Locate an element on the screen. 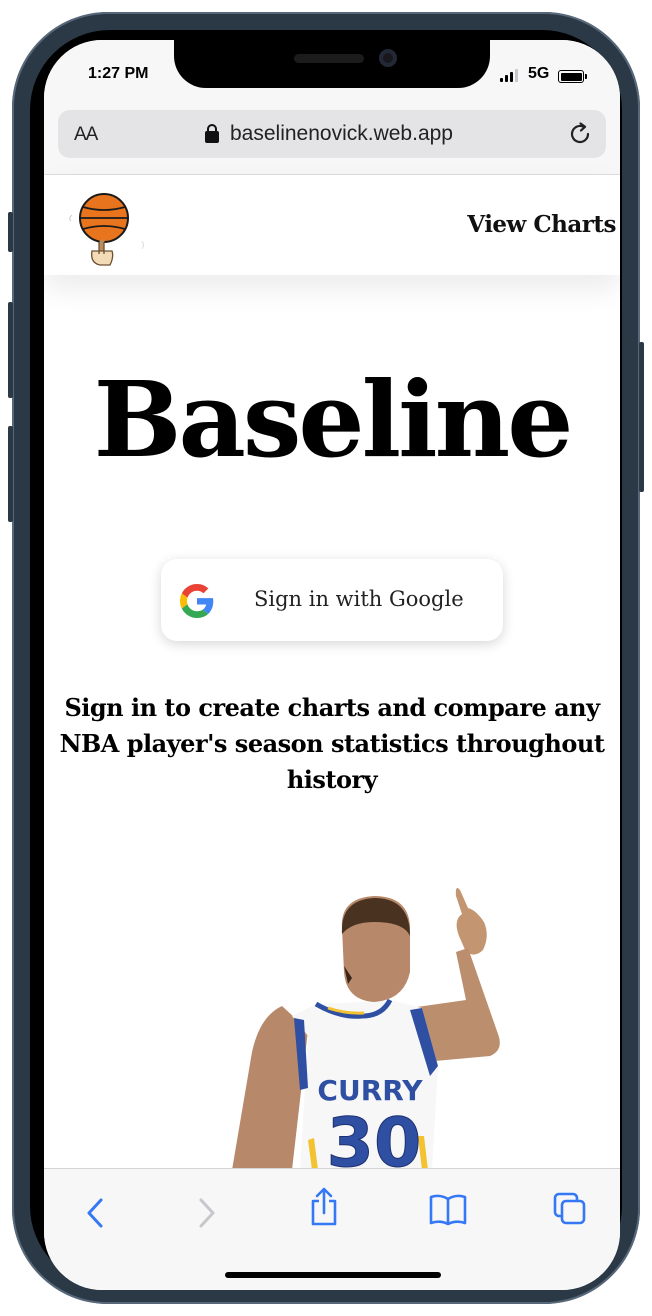 This screenshot has width=652, height=1316. google-sign-in-button: Sign in with Google is located at coordinates (332, 600).